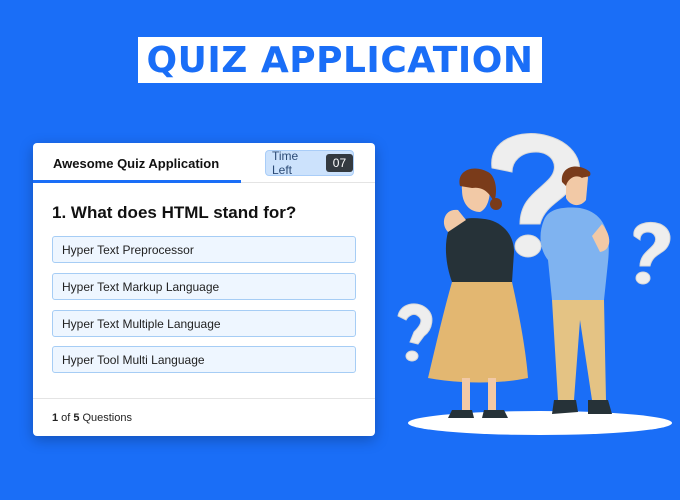  What do you see at coordinates (478, 293) in the screenshot?
I see `woman-thinking` at bounding box center [478, 293].